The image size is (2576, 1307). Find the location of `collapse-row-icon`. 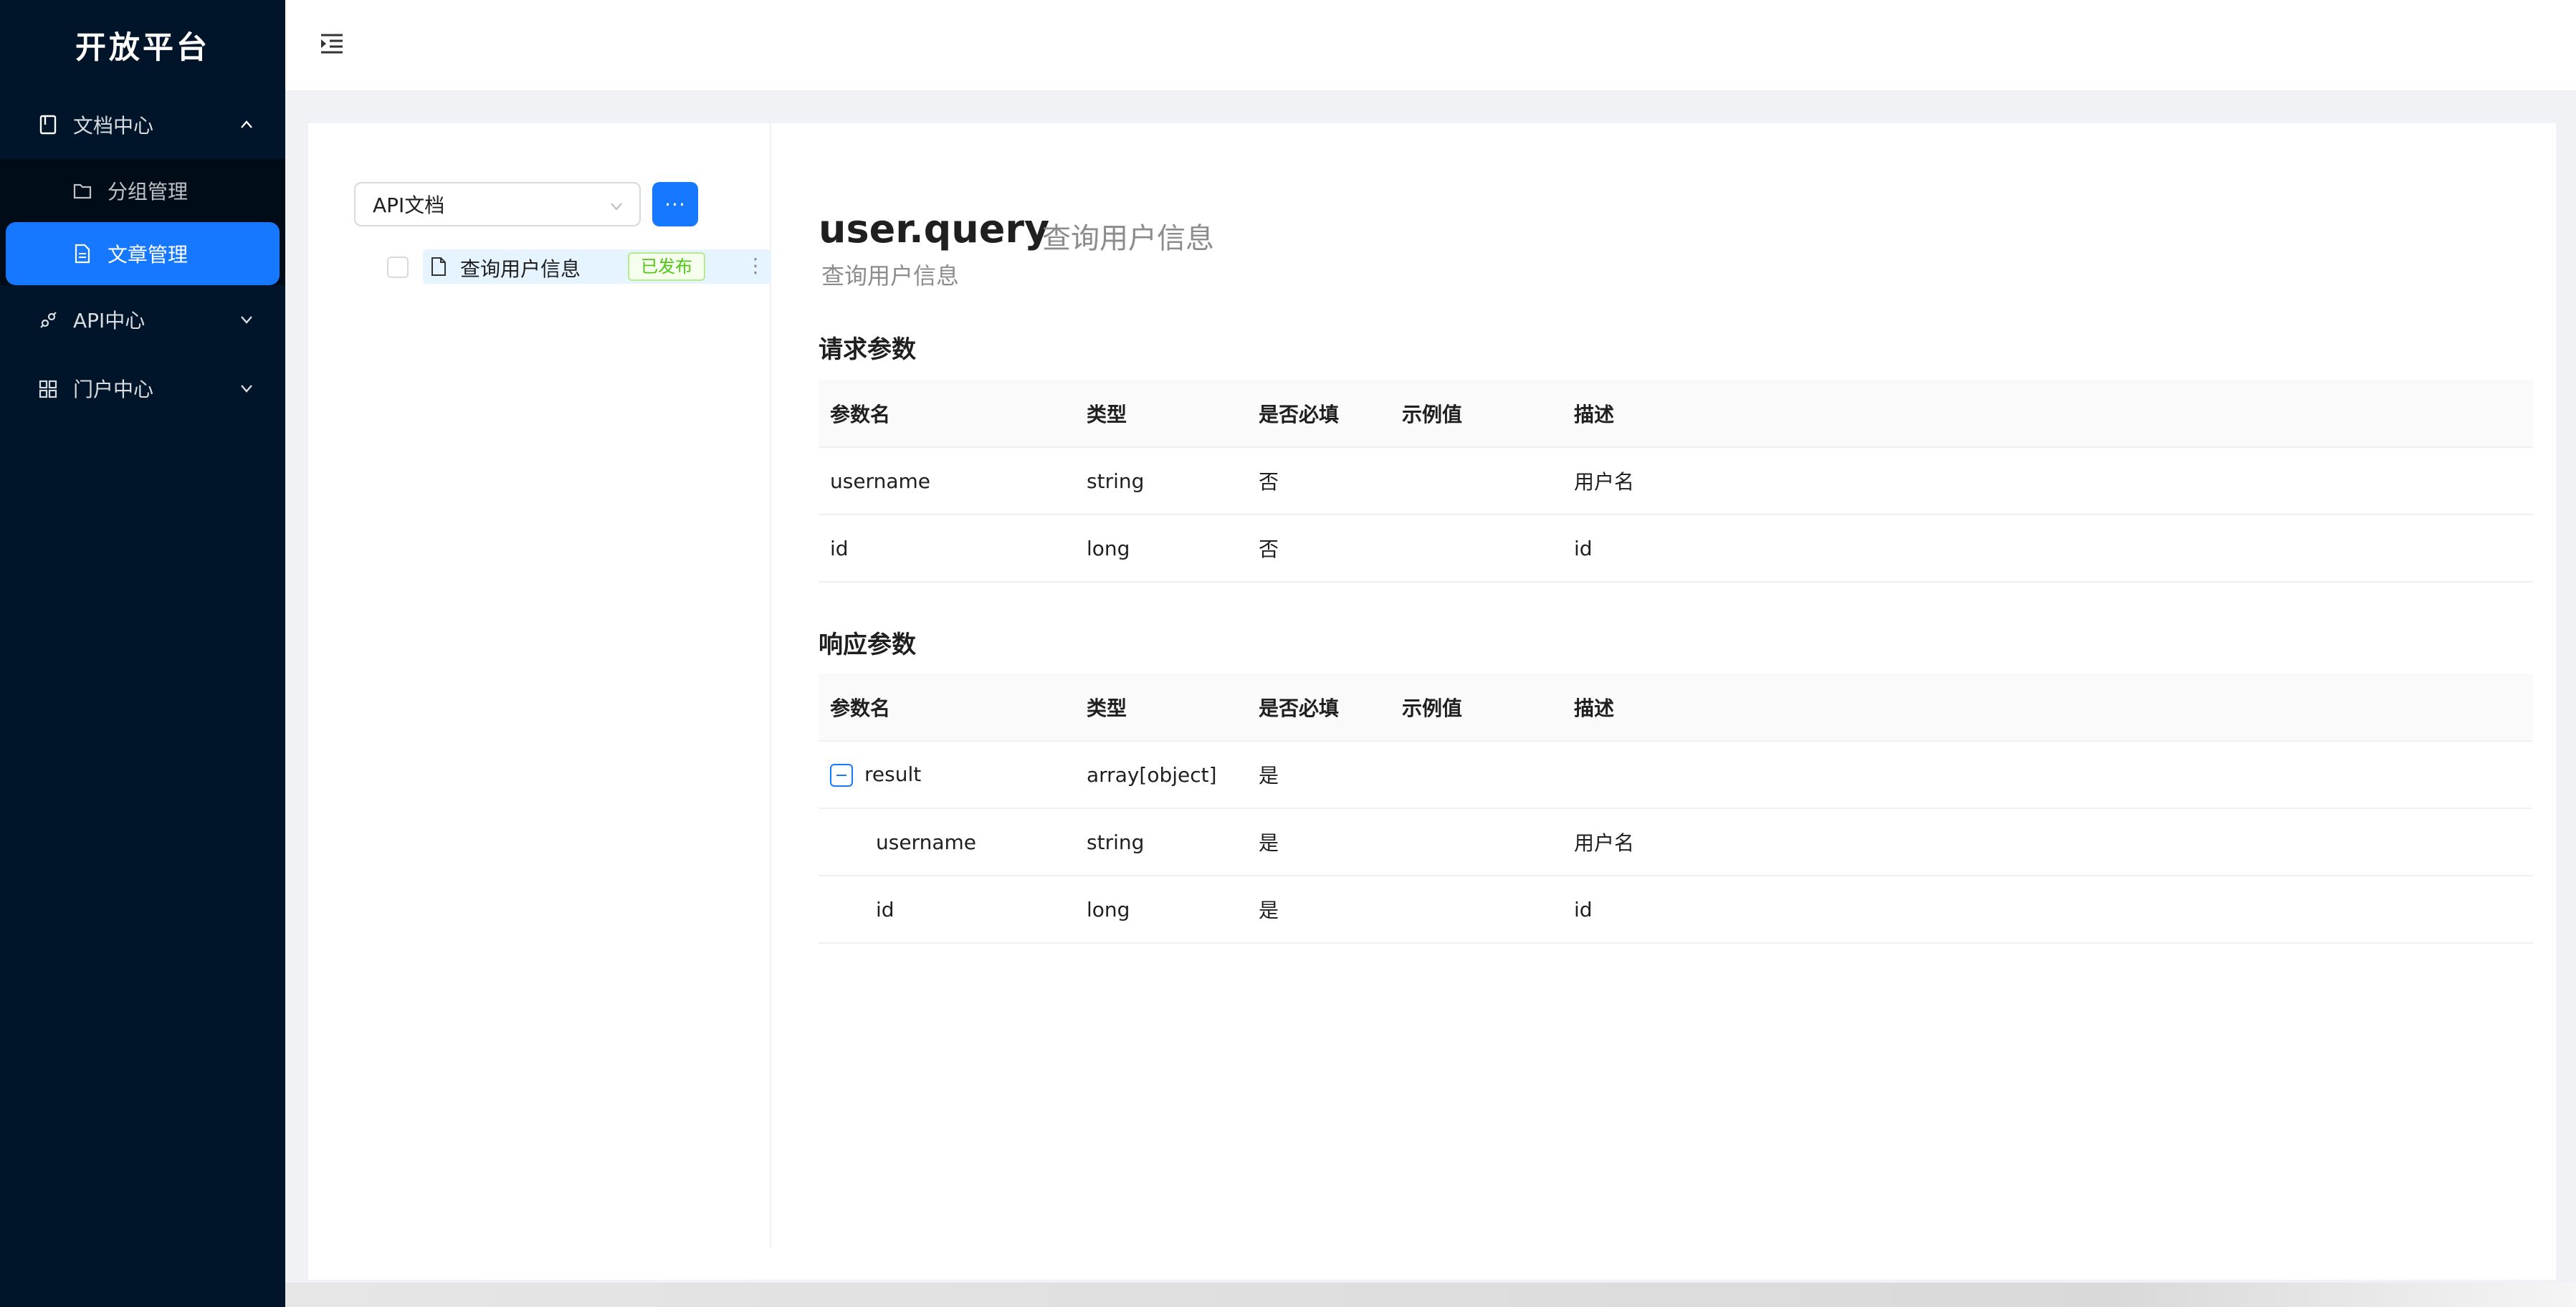

collapse-row-icon is located at coordinates (841, 776).